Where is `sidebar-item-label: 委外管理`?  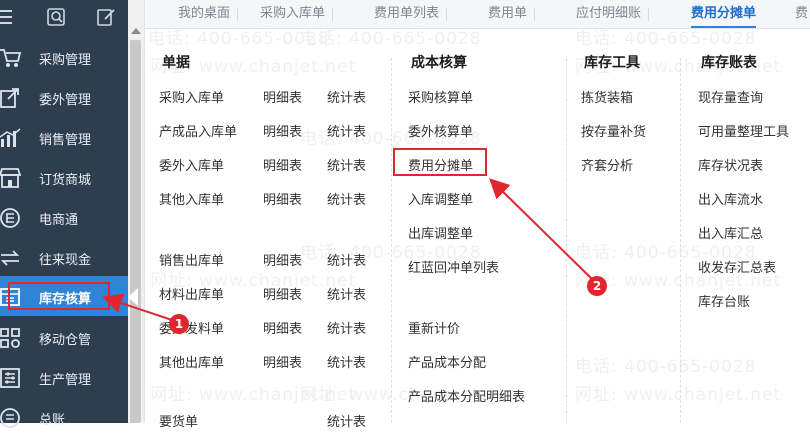
sidebar-item-label: 委外管理 is located at coordinates (65, 100).